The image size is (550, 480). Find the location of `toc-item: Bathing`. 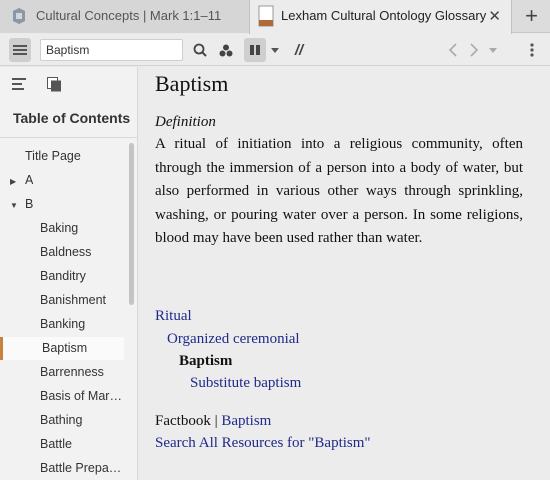

toc-item: Bathing is located at coordinates (82, 420).